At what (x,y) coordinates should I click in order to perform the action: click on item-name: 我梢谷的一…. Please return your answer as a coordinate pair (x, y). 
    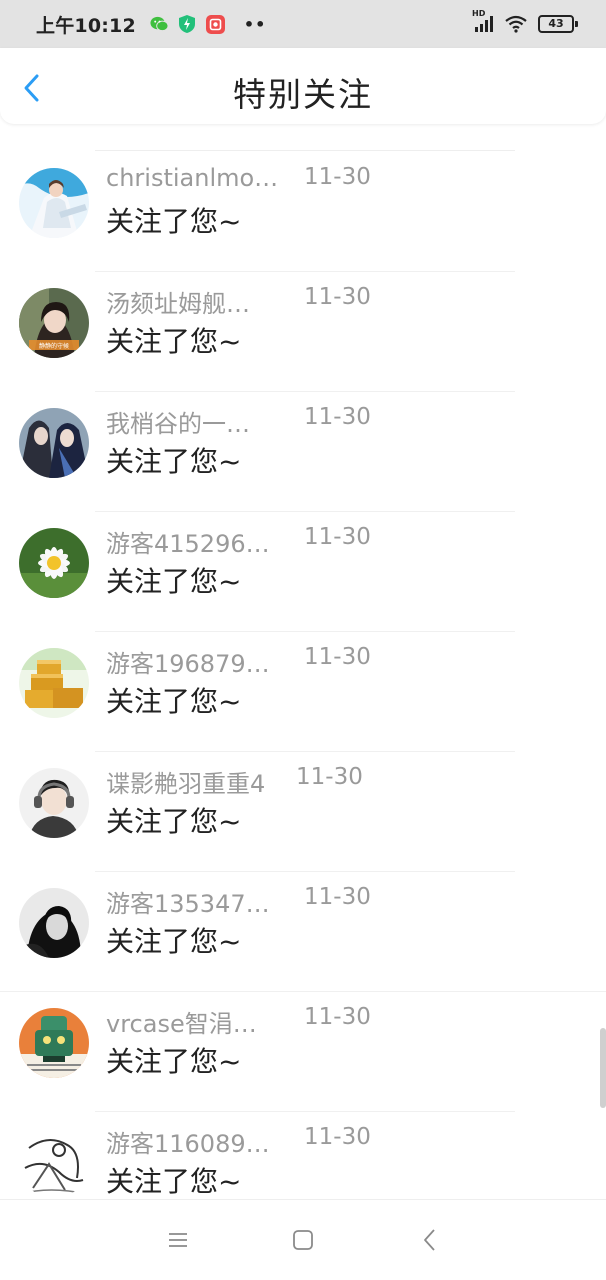
    Looking at the image, I should click on (178, 424).